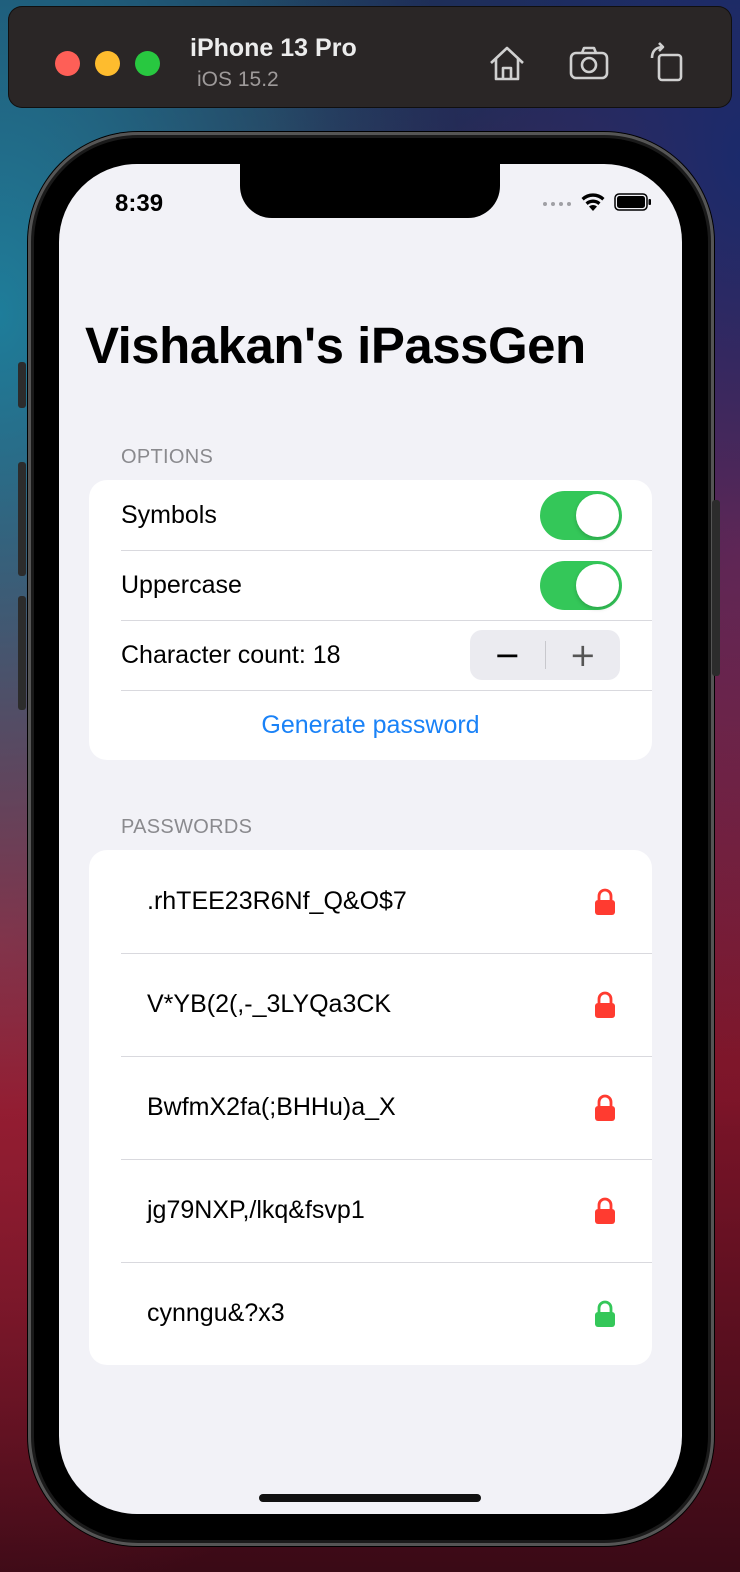 This screenshot has height=1572, width=740. Describe the element at coordinates (716, 588) in the screenshot. I see `power-button` at that location.